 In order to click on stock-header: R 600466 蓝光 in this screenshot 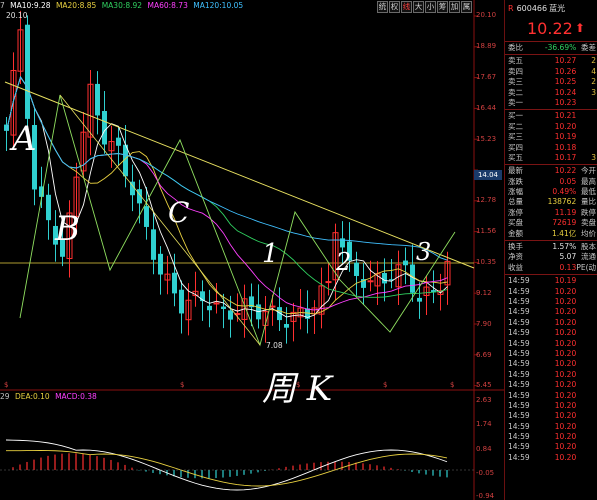, I will do `click(551, 8)`.